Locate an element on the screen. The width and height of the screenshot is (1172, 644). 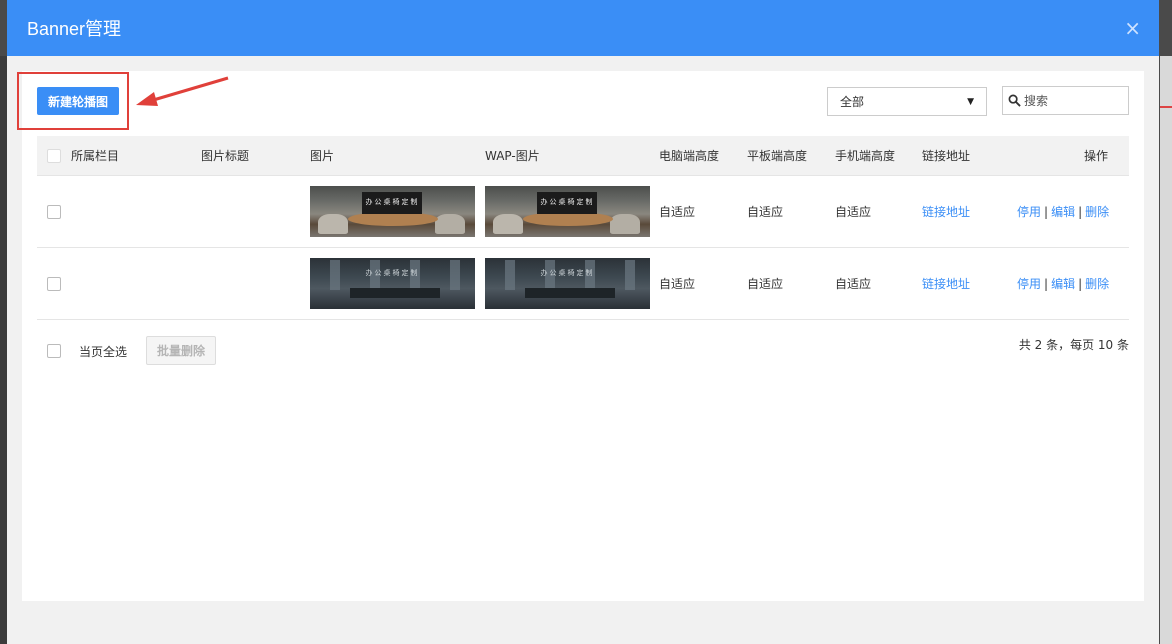
column-header-wap-image: WAP-图片 is located at coordinates (512, 156).